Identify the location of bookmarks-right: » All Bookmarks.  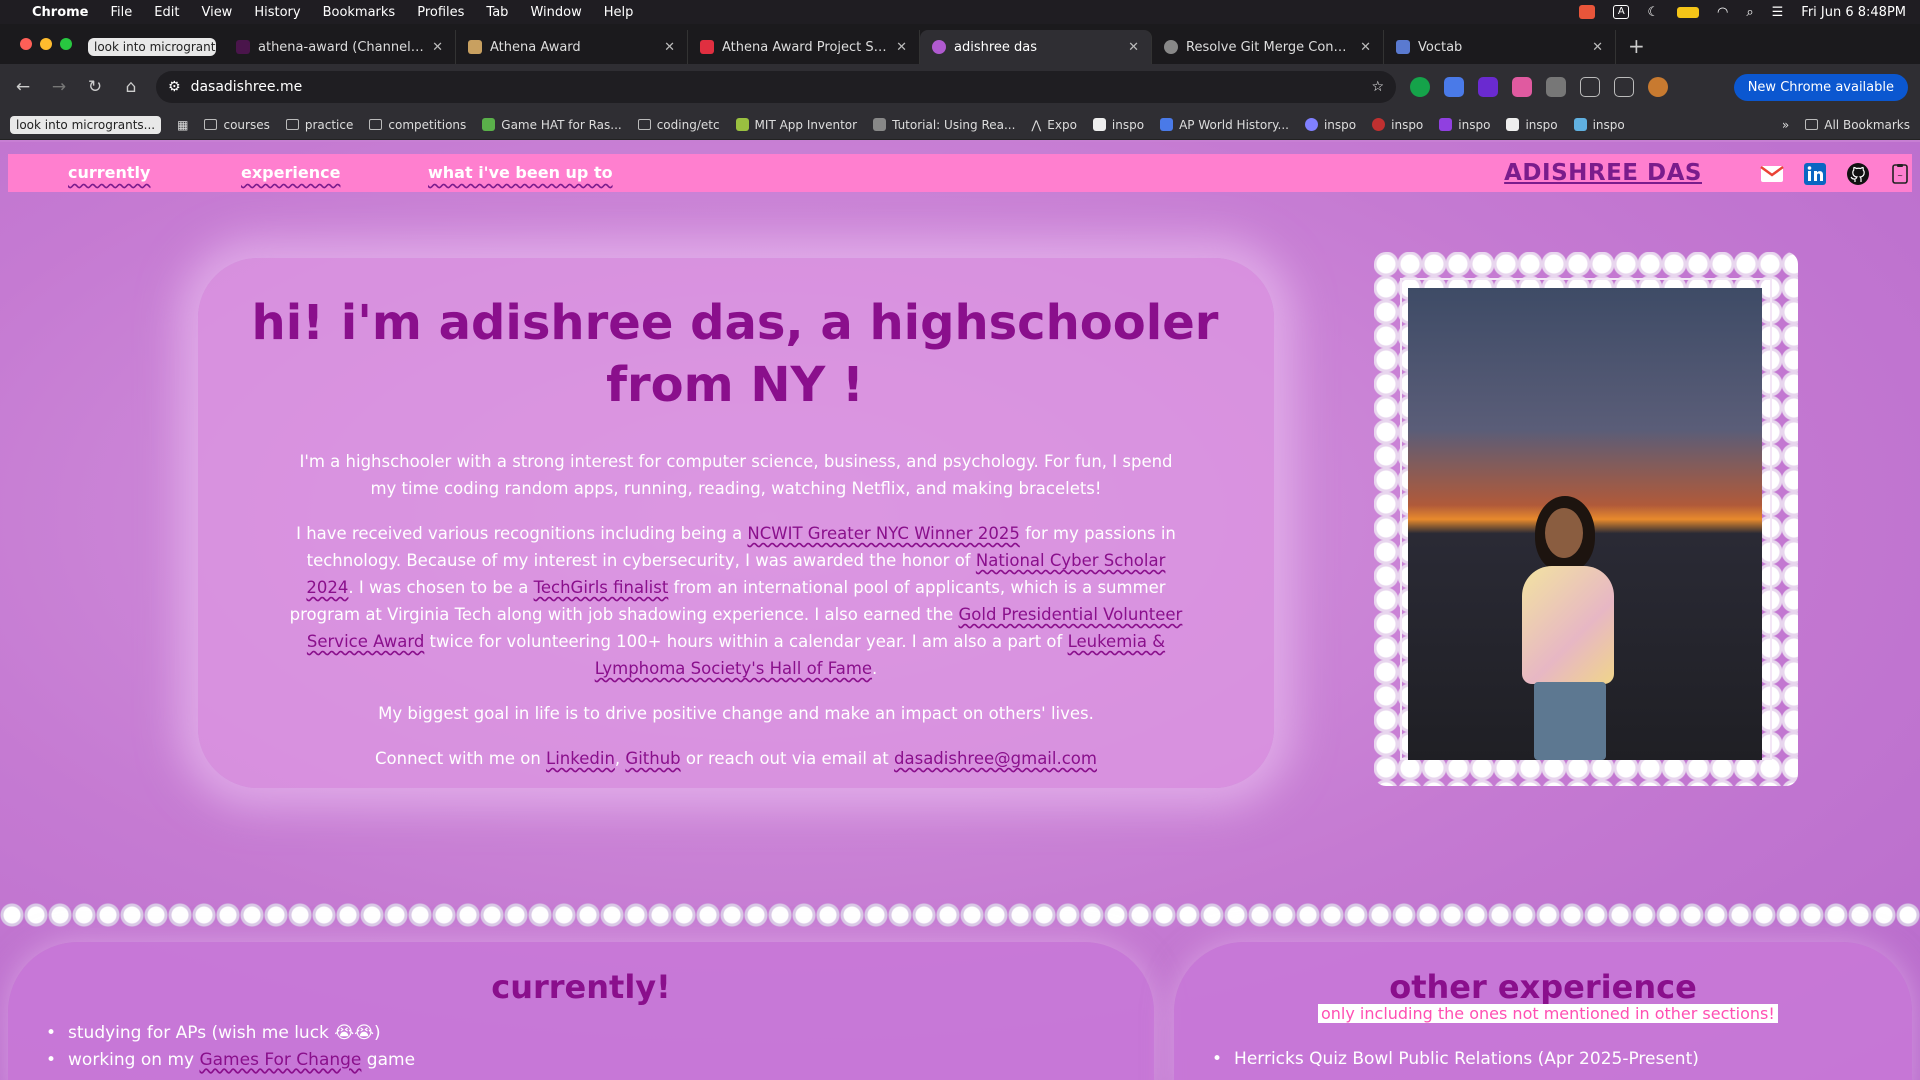
(1846, 125).